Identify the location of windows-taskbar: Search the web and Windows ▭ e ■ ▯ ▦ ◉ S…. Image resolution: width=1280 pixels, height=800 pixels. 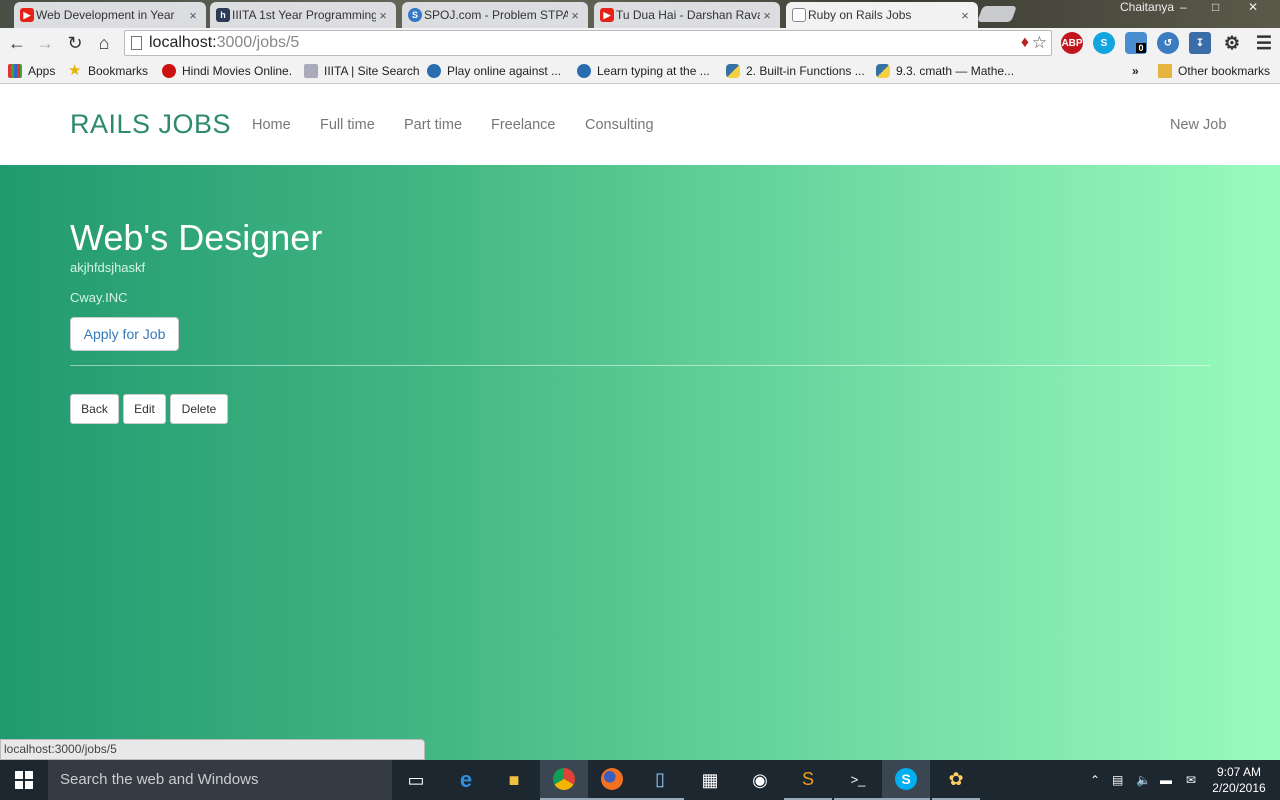
(640, 780).